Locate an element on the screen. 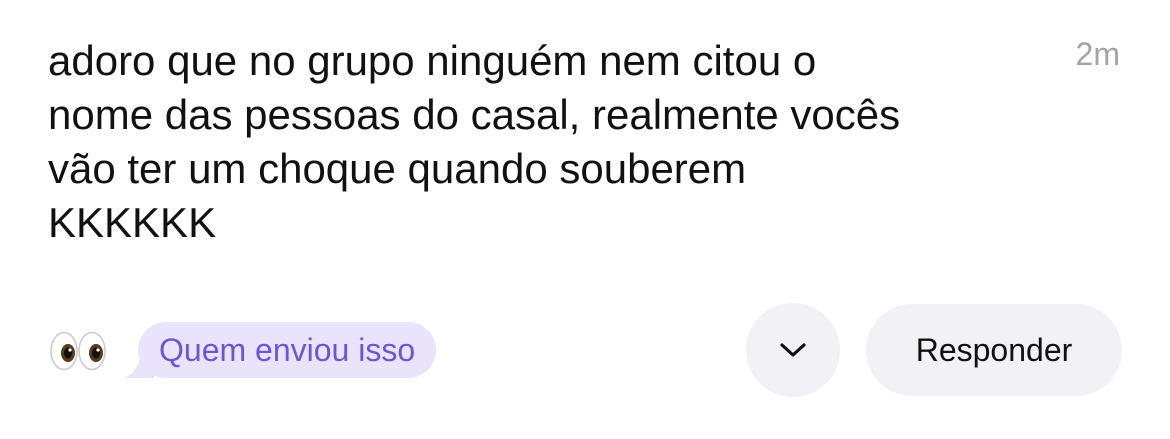 This screenshot has height=439, width=1170. who-sent-this-bubble: Quem enviou isso is located at coordinates (280, 350).